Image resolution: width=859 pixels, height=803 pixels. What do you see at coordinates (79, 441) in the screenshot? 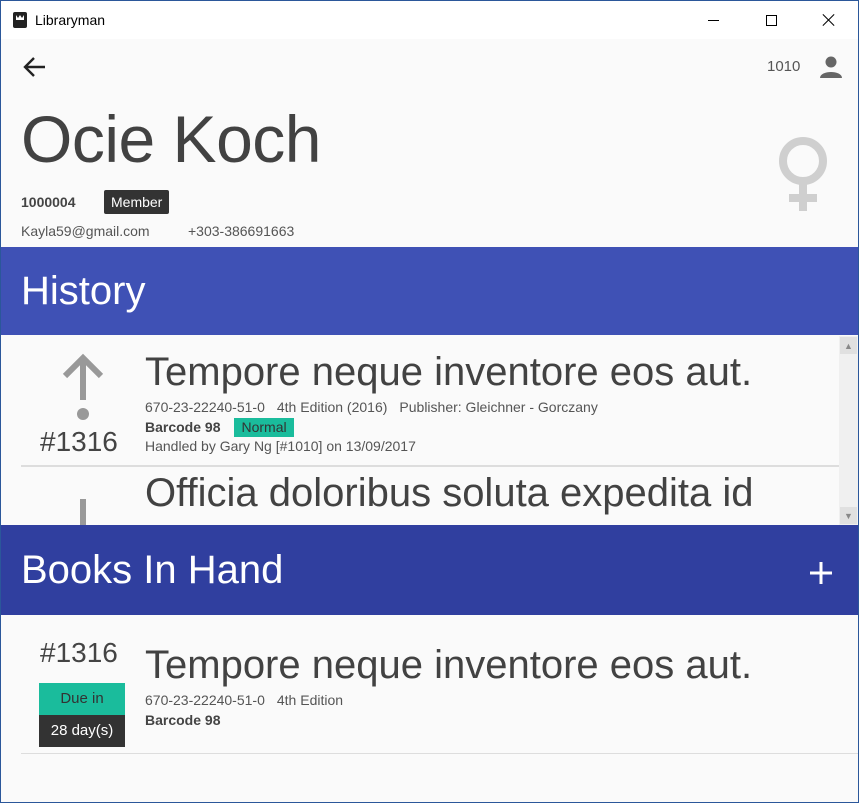
I see `history-item-number: #1316` at bounding box center [79, 441].